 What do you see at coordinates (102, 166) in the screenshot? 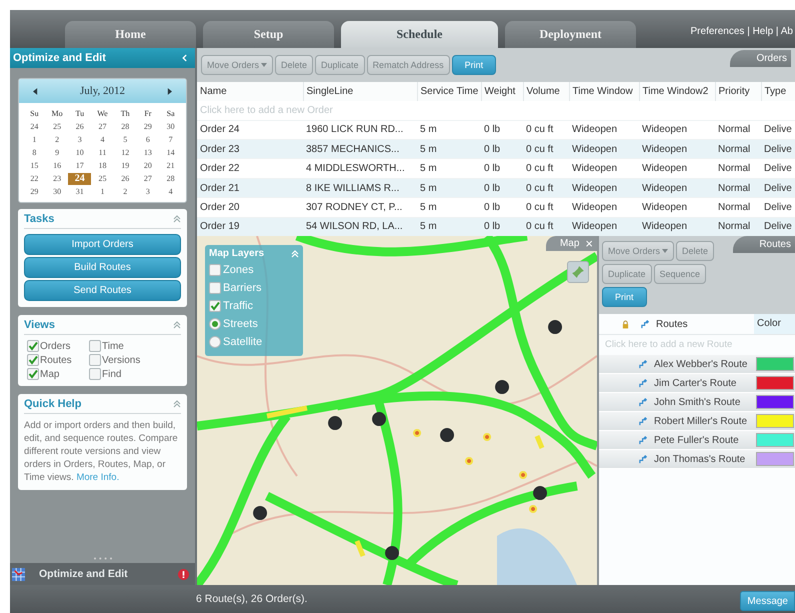
I see `calendar-day: 18` at bounding box center [102, 166].